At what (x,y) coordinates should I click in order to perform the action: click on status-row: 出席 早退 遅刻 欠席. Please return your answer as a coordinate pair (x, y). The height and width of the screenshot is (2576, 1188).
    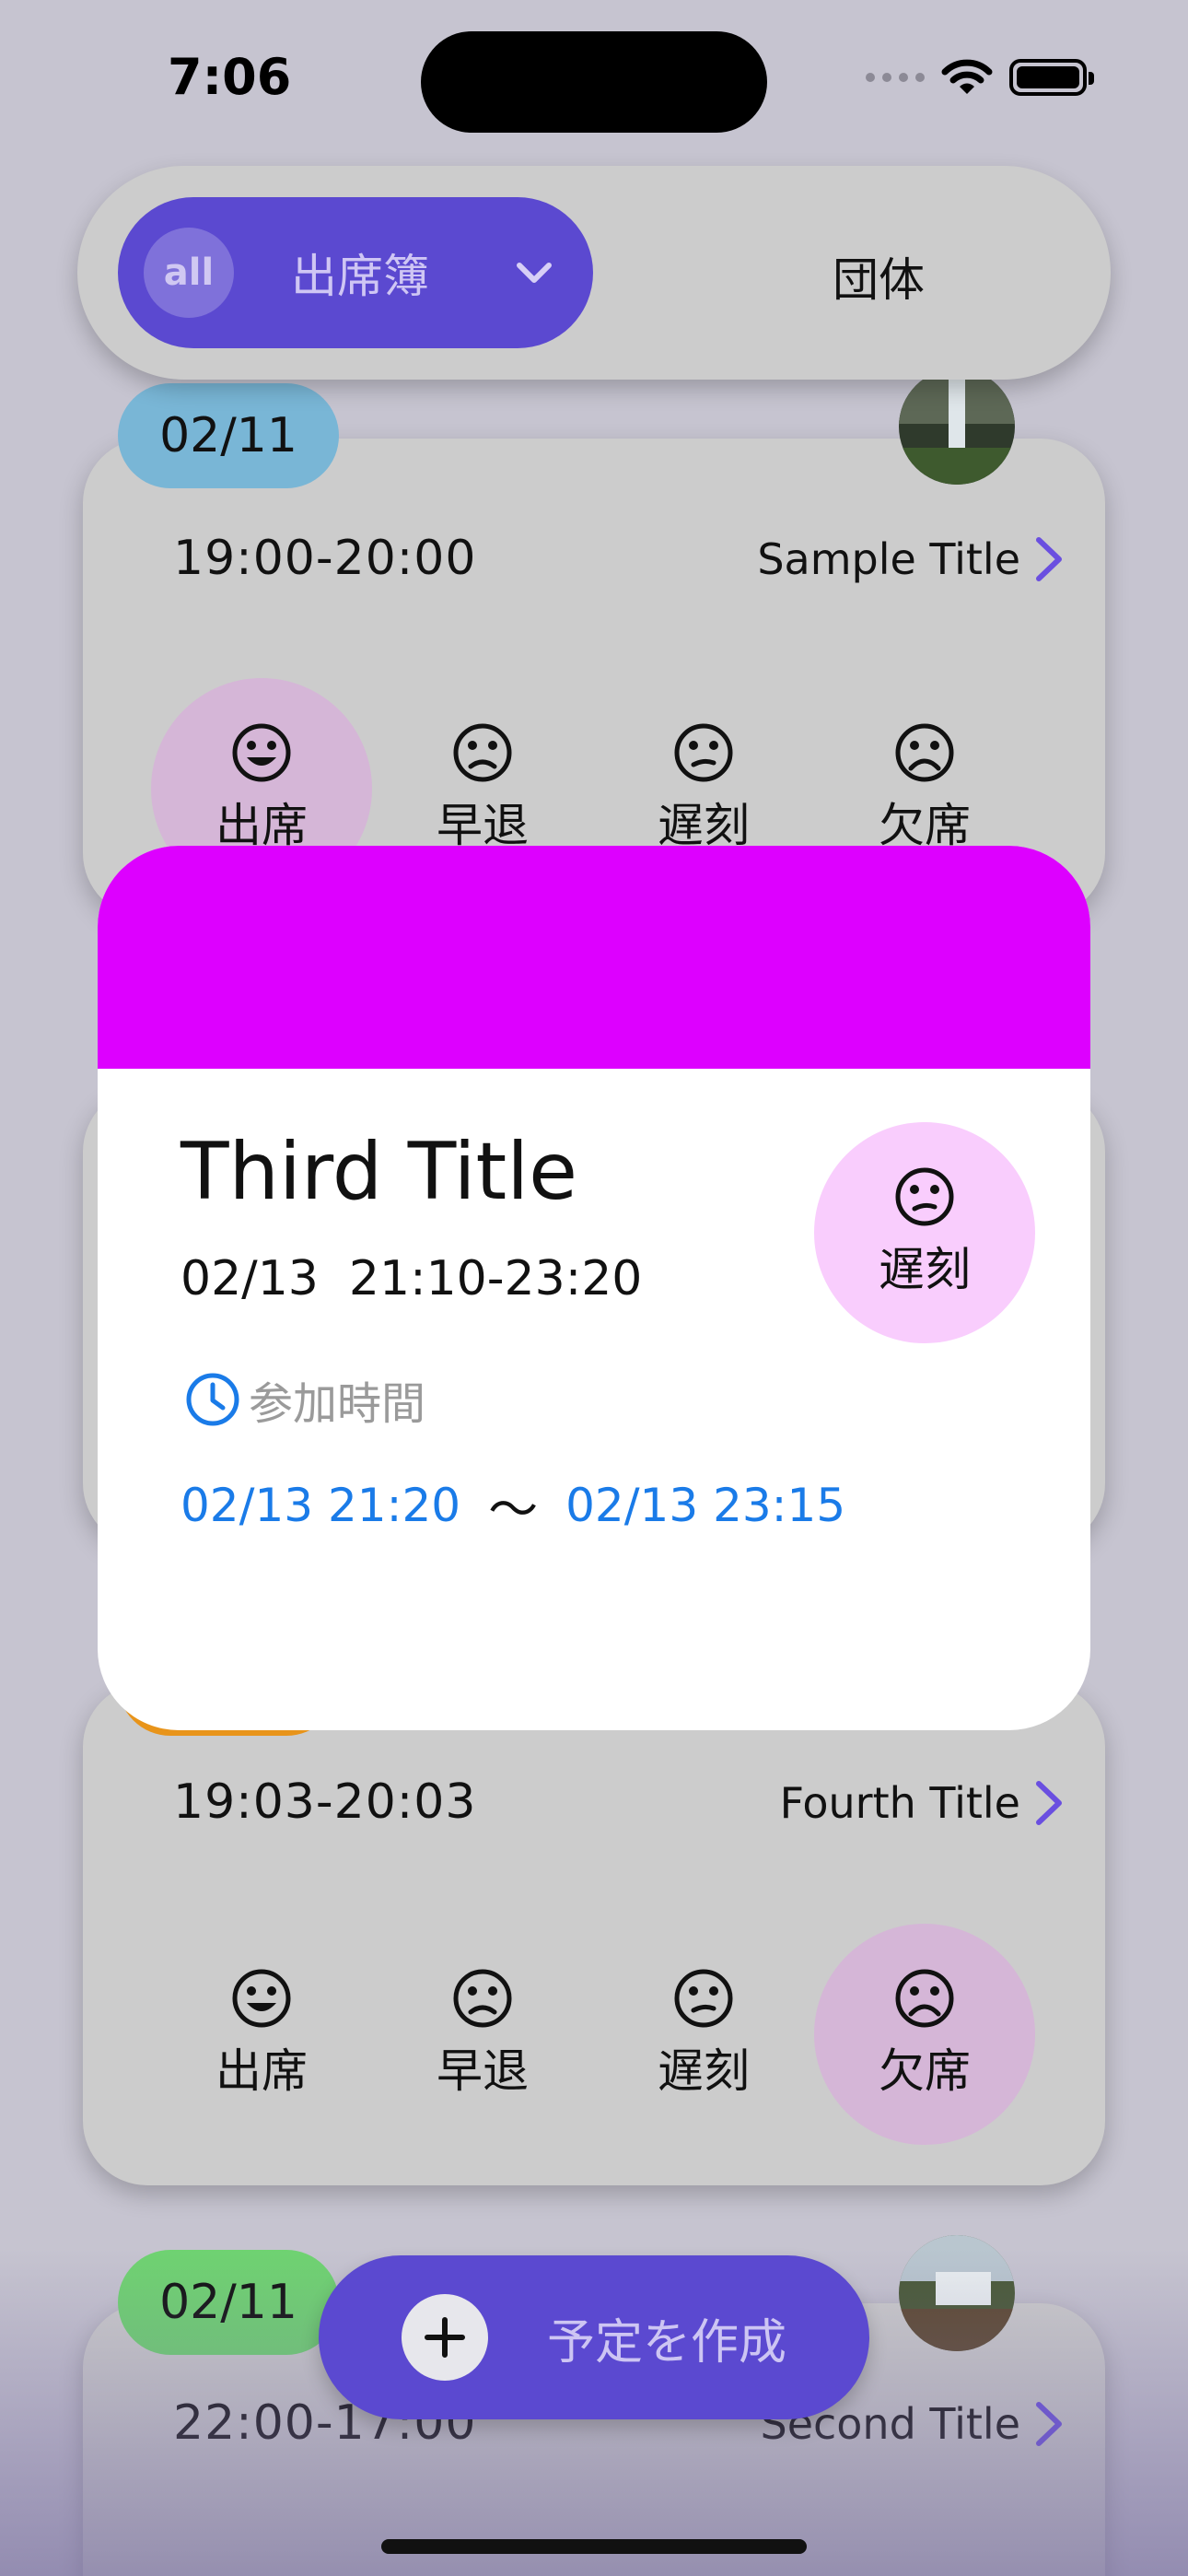
    Looking at the image, I should click on (593, 2034).